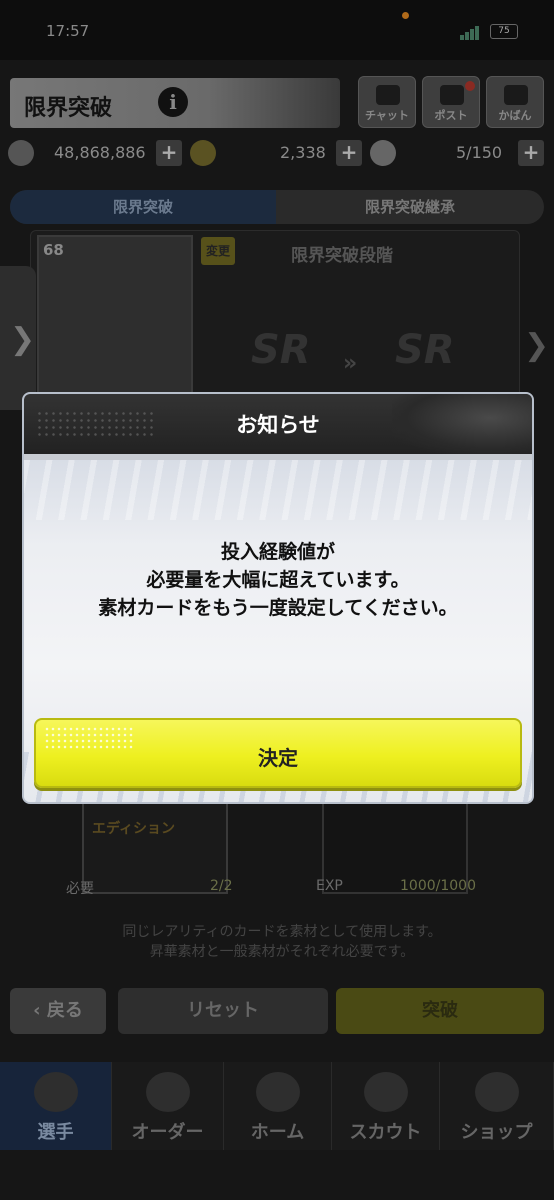 Image resolution: width=554 pixels, height=1200 pixels. I want to click on bag-label: かばん, so click(515, 115).